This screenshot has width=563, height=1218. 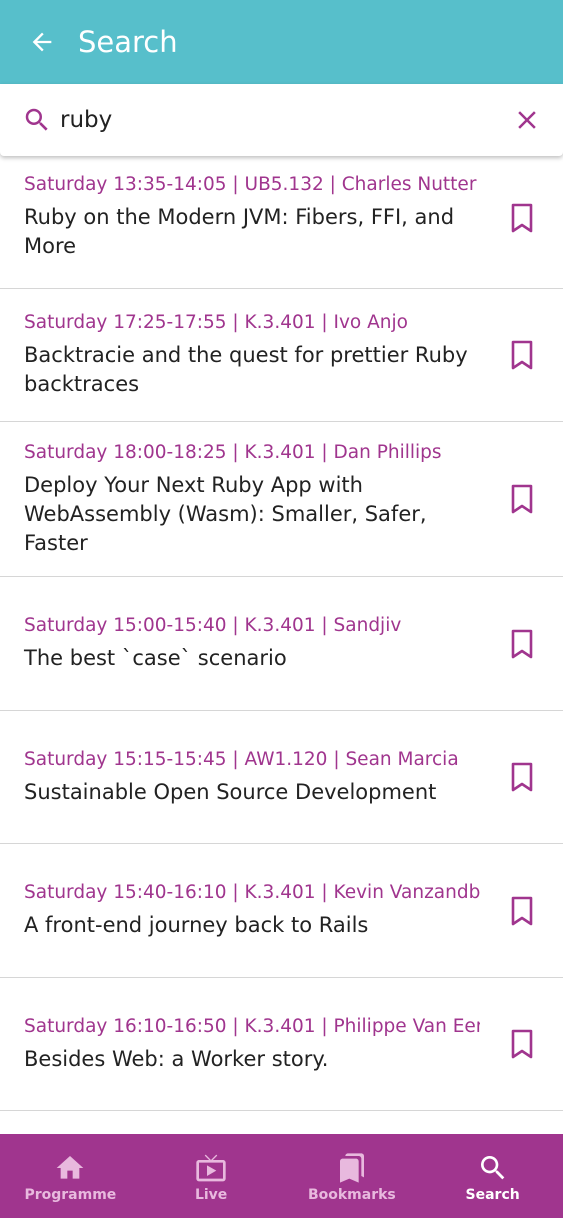 I want to click on talk-title: Besides Web: a Worker story., so click(x=176, y=1058).